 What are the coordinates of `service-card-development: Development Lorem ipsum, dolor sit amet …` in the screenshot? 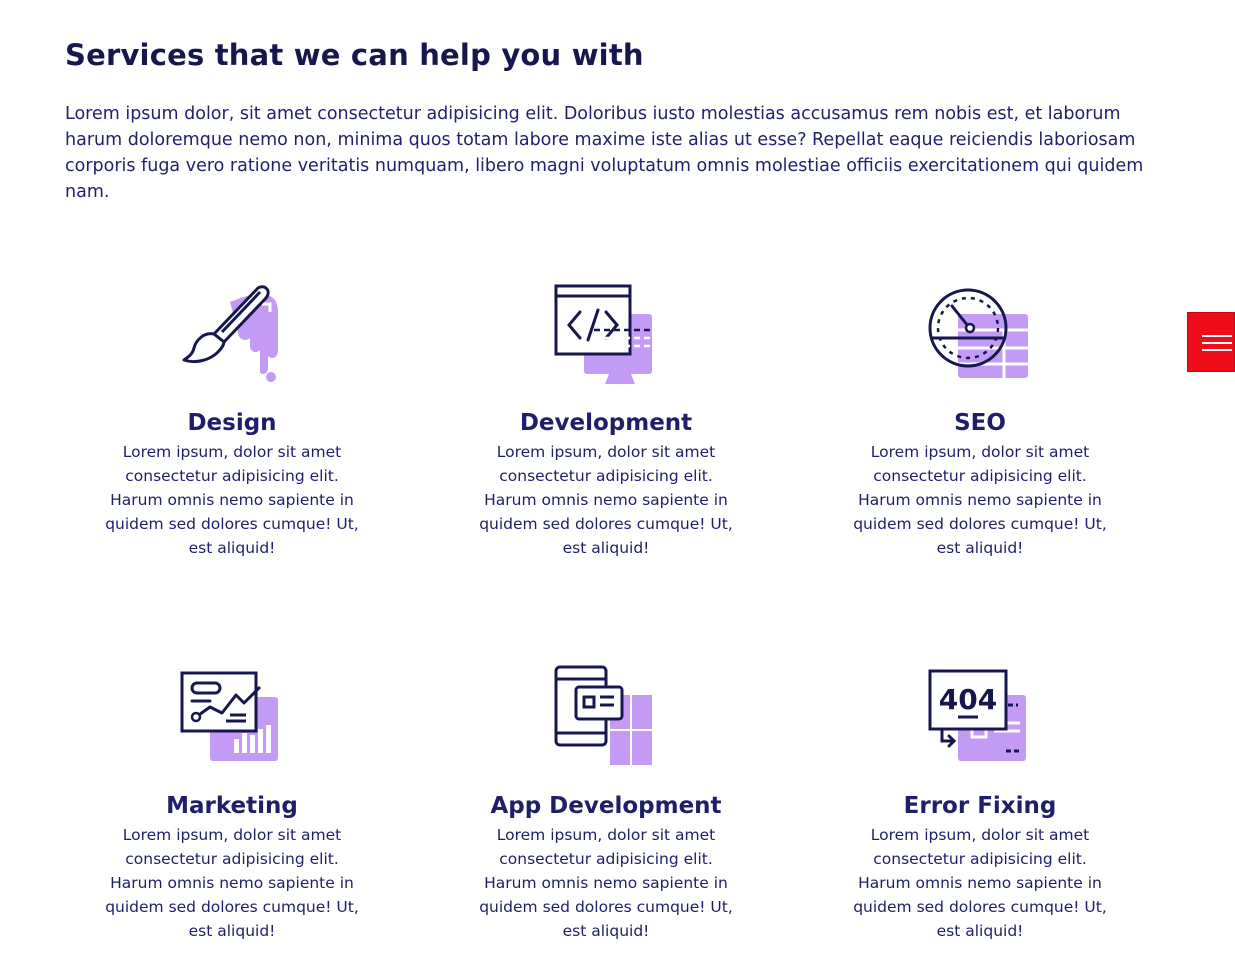 It's located at (606, 420).